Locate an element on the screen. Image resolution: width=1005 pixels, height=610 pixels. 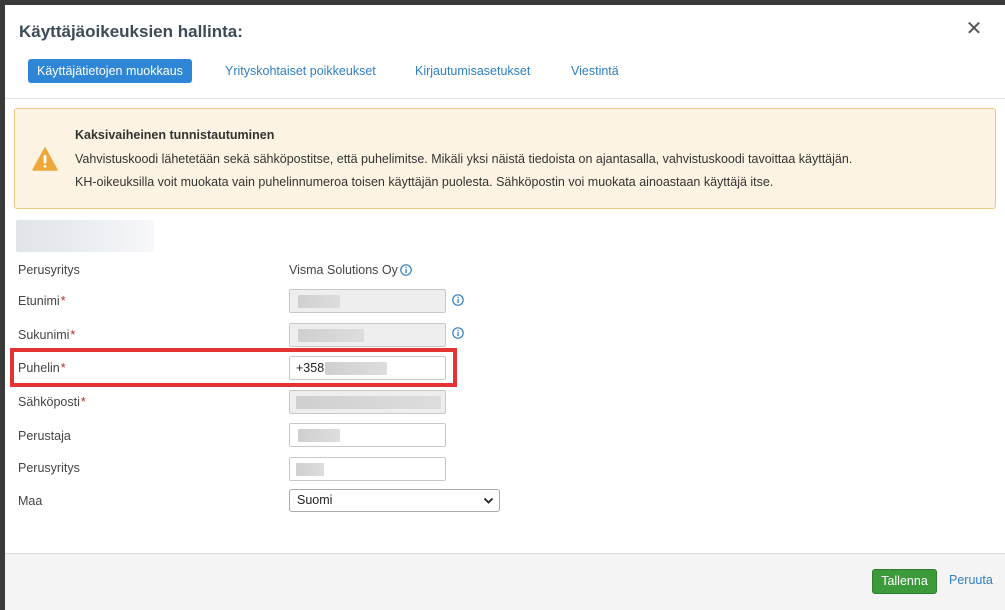
dialog-title: Käyttäjäoikeuksien hallinta: is located at coordinates (131, 31).